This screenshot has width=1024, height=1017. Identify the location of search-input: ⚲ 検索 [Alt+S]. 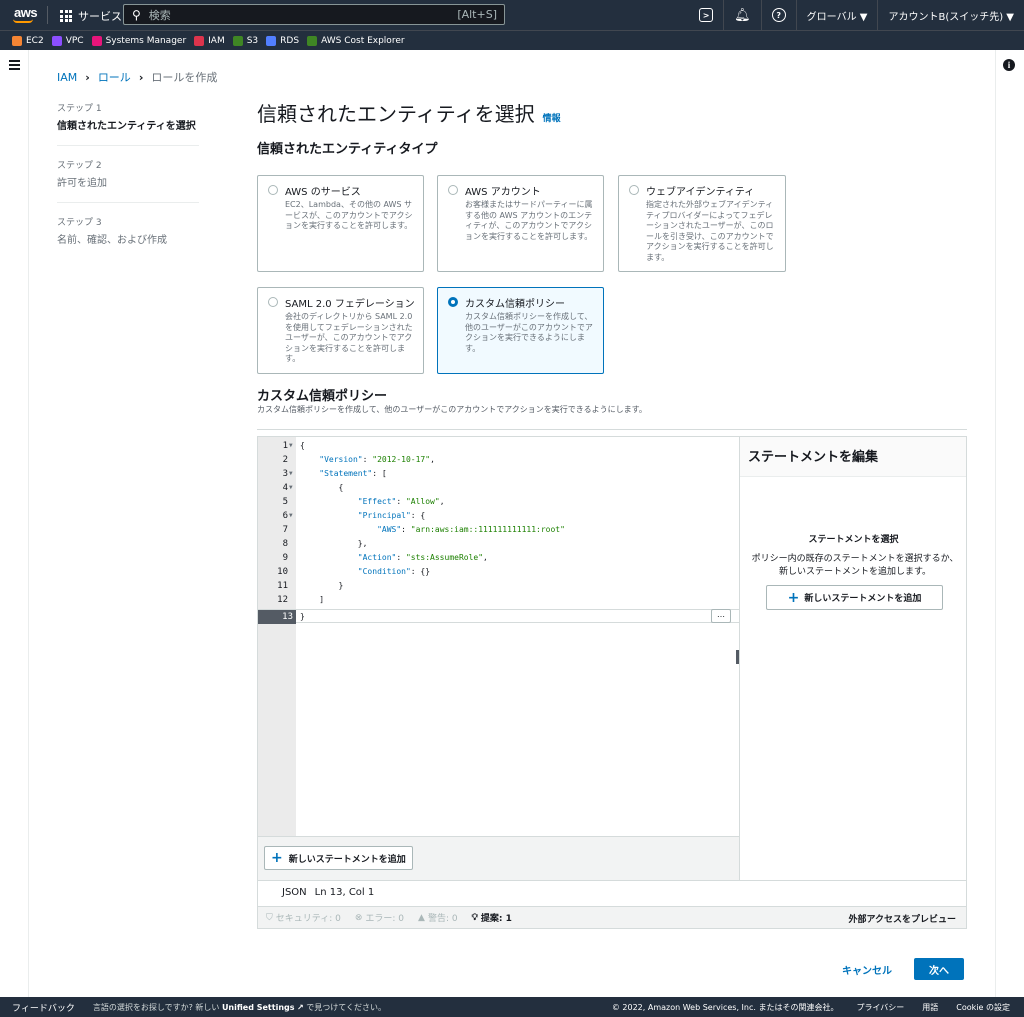
(314, 14).